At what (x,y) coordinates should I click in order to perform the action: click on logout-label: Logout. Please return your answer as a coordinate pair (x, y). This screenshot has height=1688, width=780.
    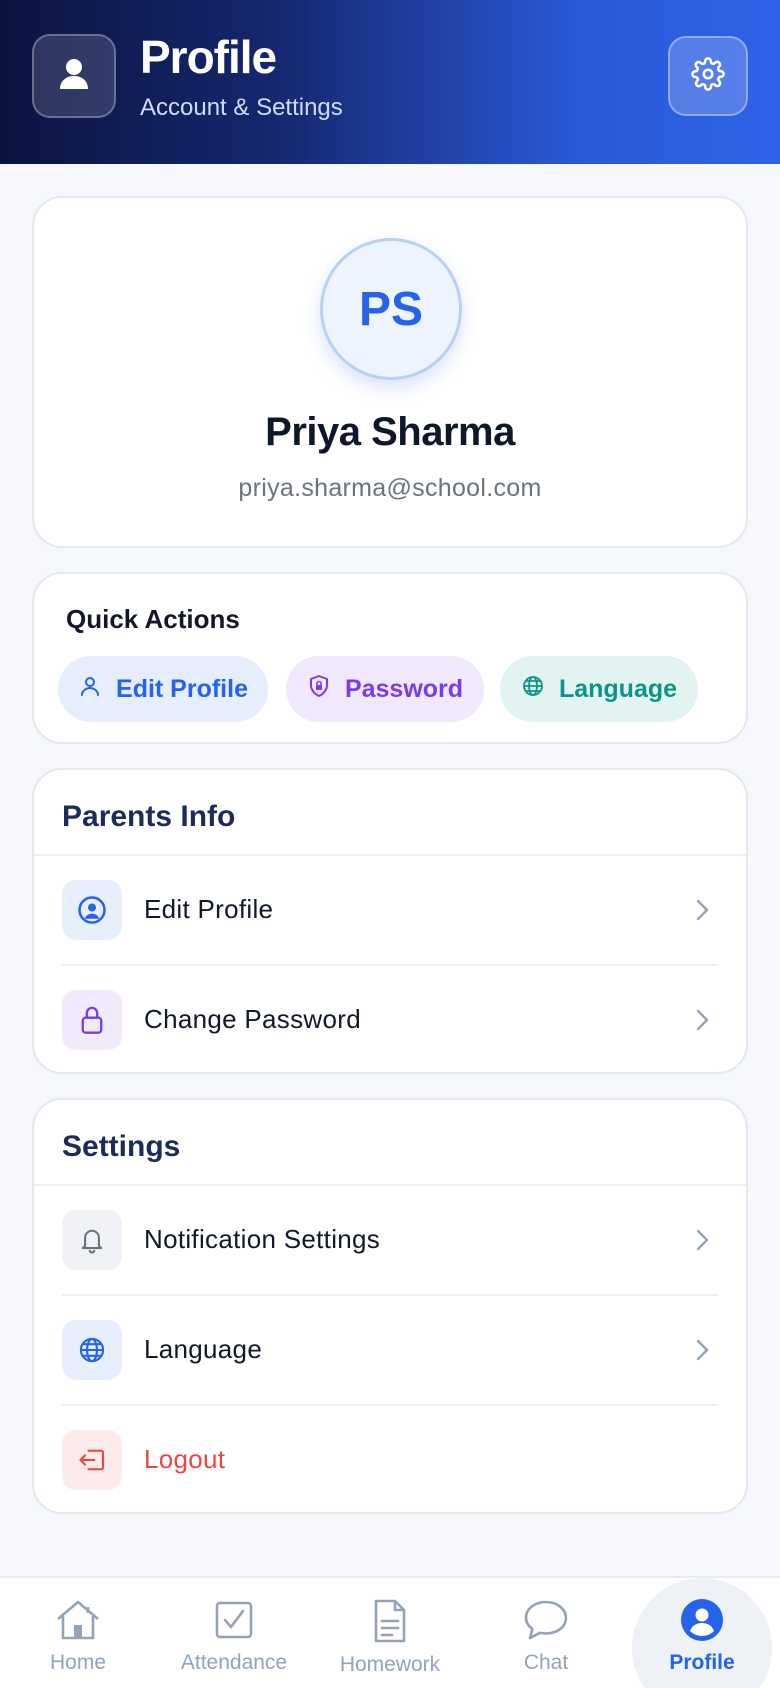
    Looking at the image, I should click on (185, 1459).